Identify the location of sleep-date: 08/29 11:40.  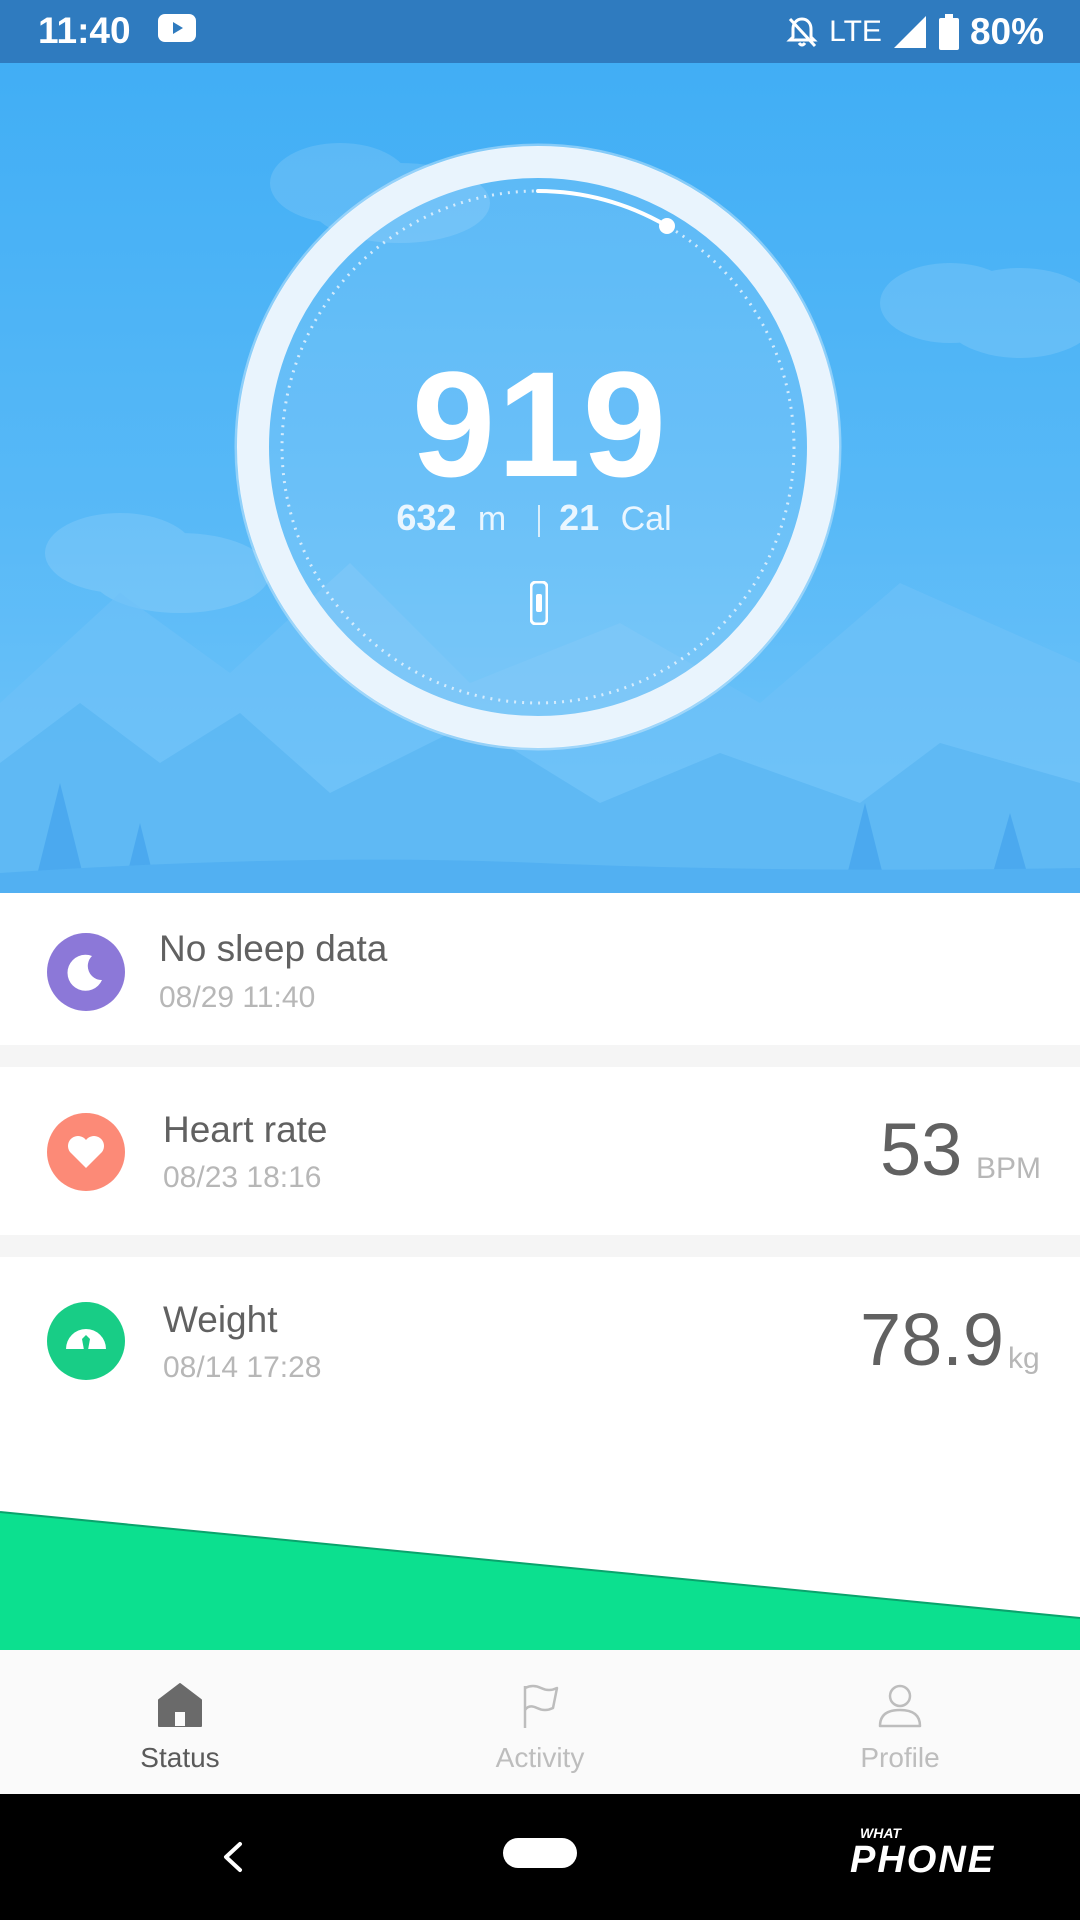
(237, 997).